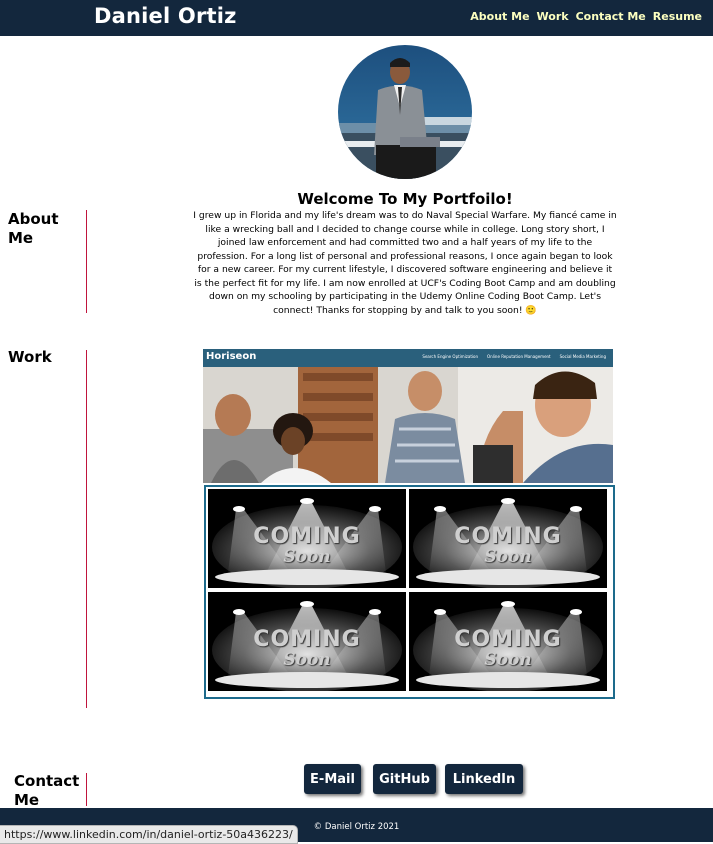  I want to click on github-button: GitHub, so click(404, 779).